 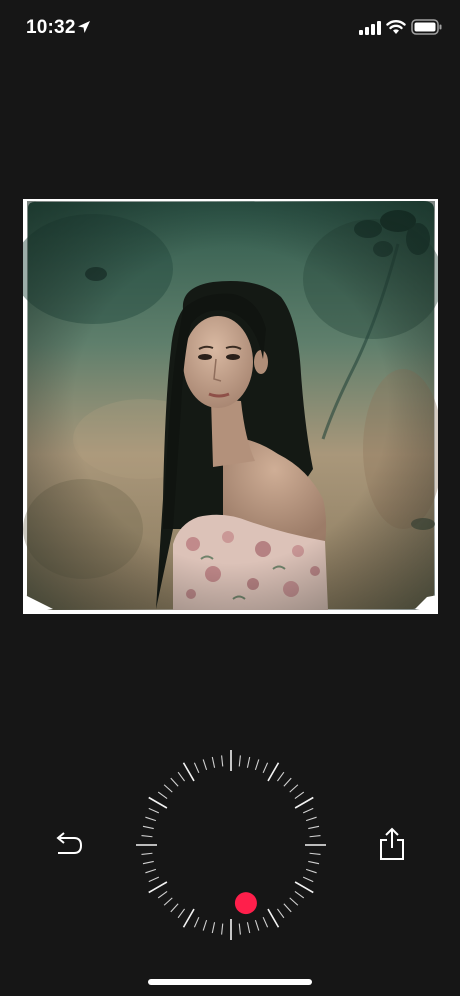 I want to click on home-indicator, so click(x=230, y=982).